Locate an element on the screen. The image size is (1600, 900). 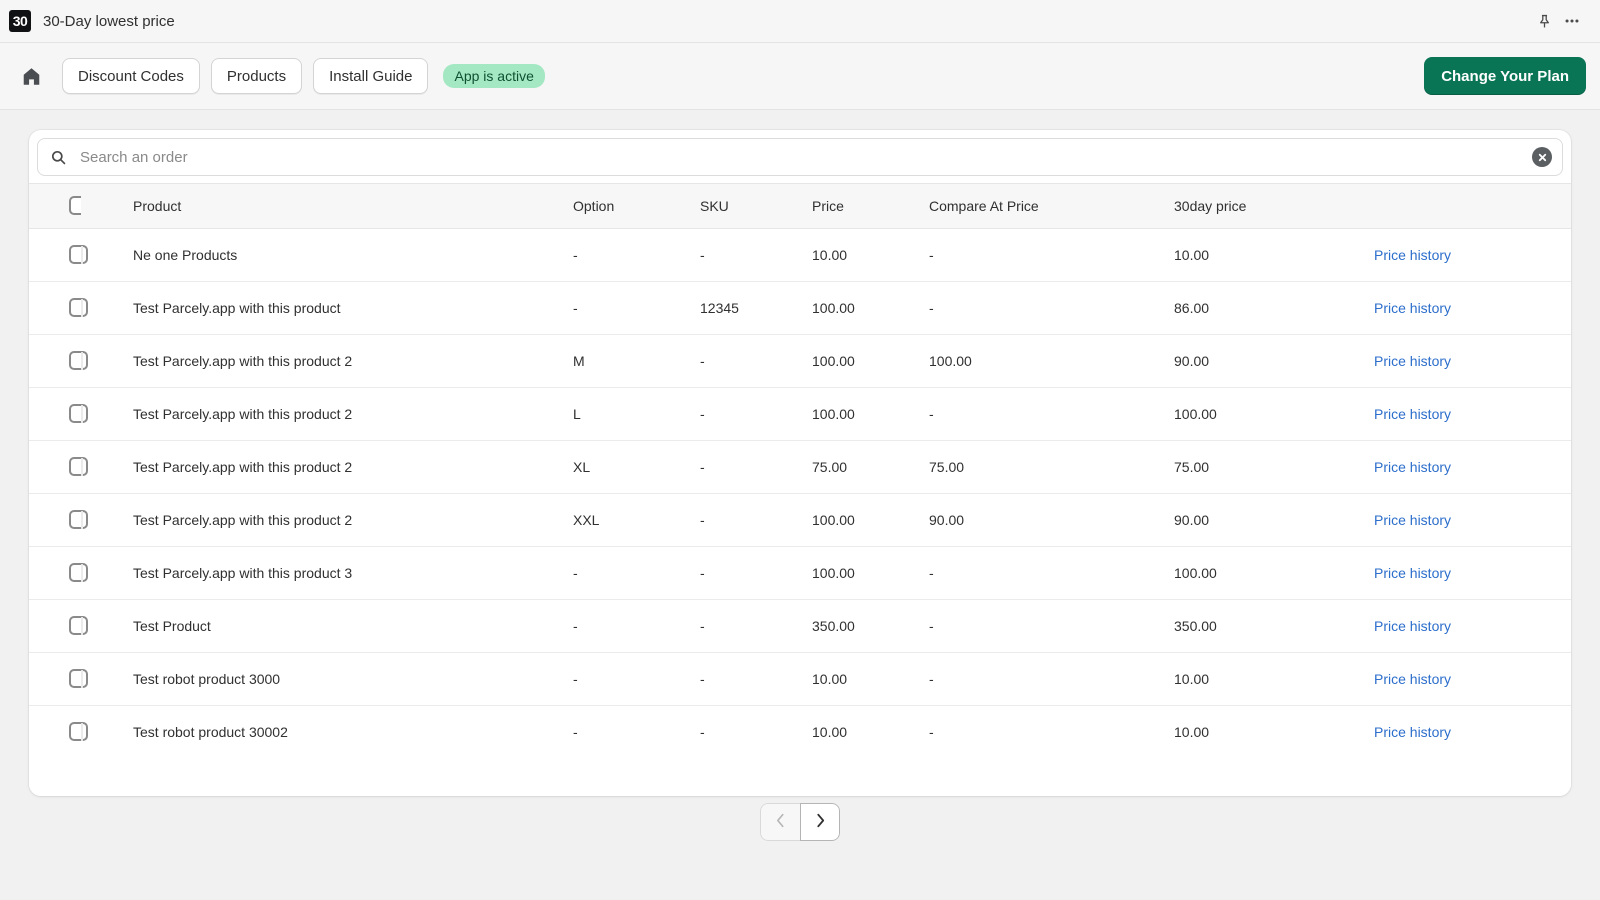
column-header-30day-price: 30day price is located at coordinates (1274, 206).